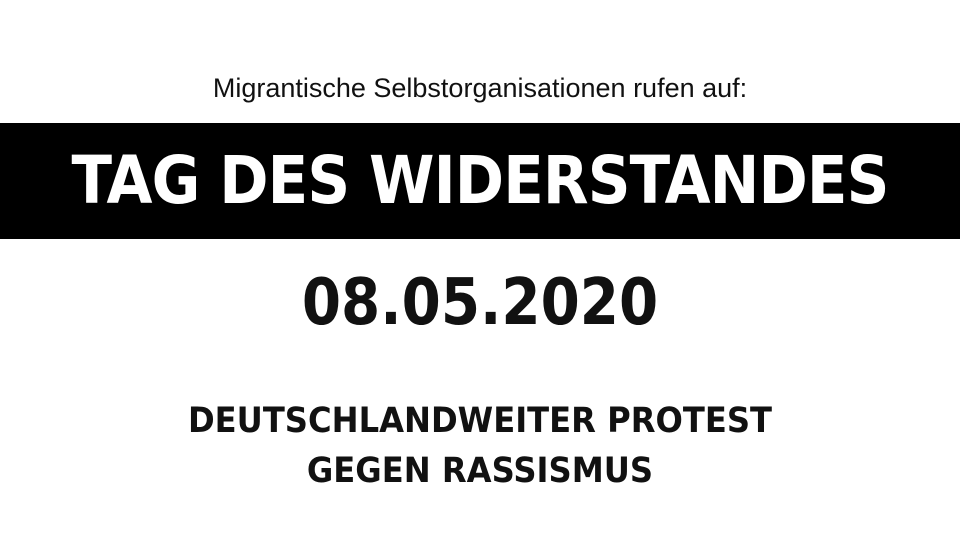 The height and width of the screenshot is (540, 960). I want to click on event-date: 08.05.2020, so click(480, 303).